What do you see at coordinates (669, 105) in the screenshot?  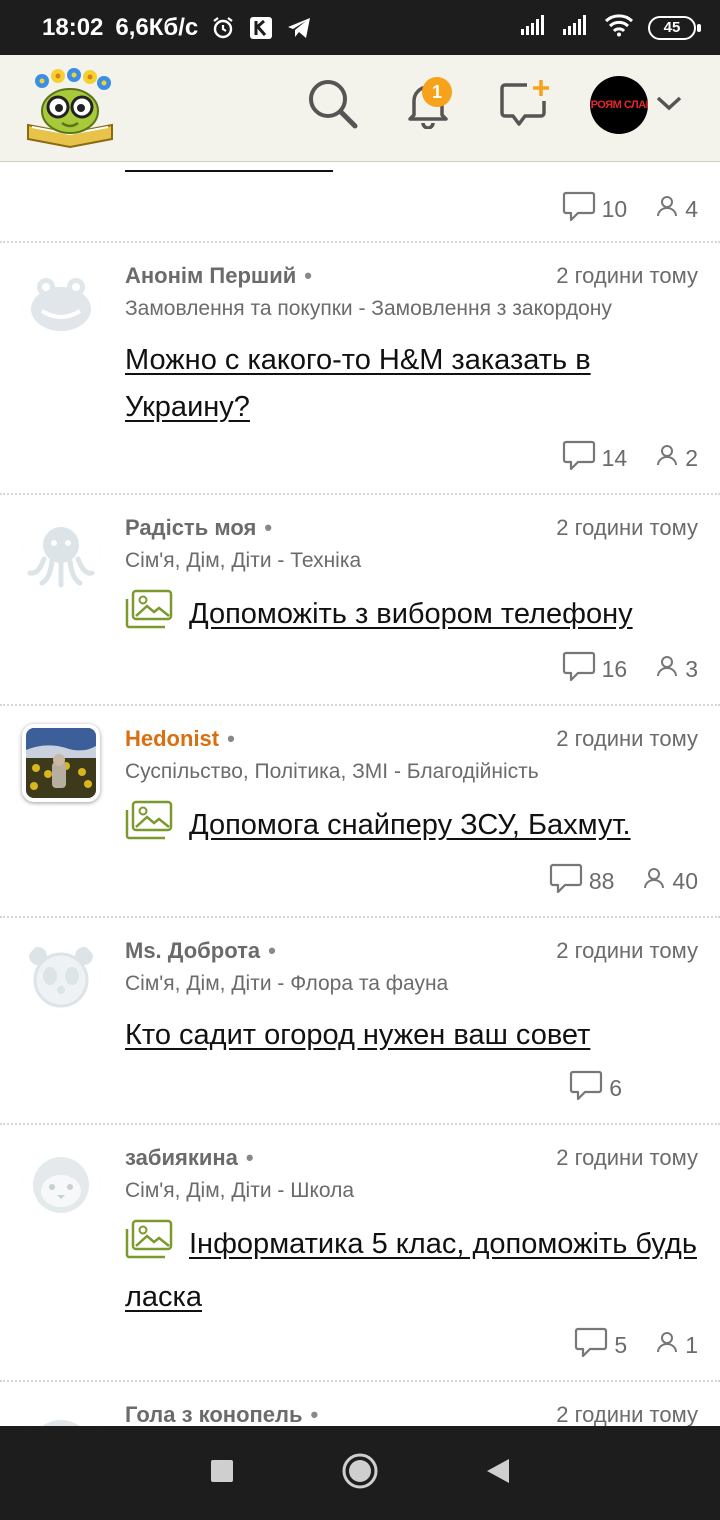 I see `chevron-down-icon` at bounding box center [669, 105].